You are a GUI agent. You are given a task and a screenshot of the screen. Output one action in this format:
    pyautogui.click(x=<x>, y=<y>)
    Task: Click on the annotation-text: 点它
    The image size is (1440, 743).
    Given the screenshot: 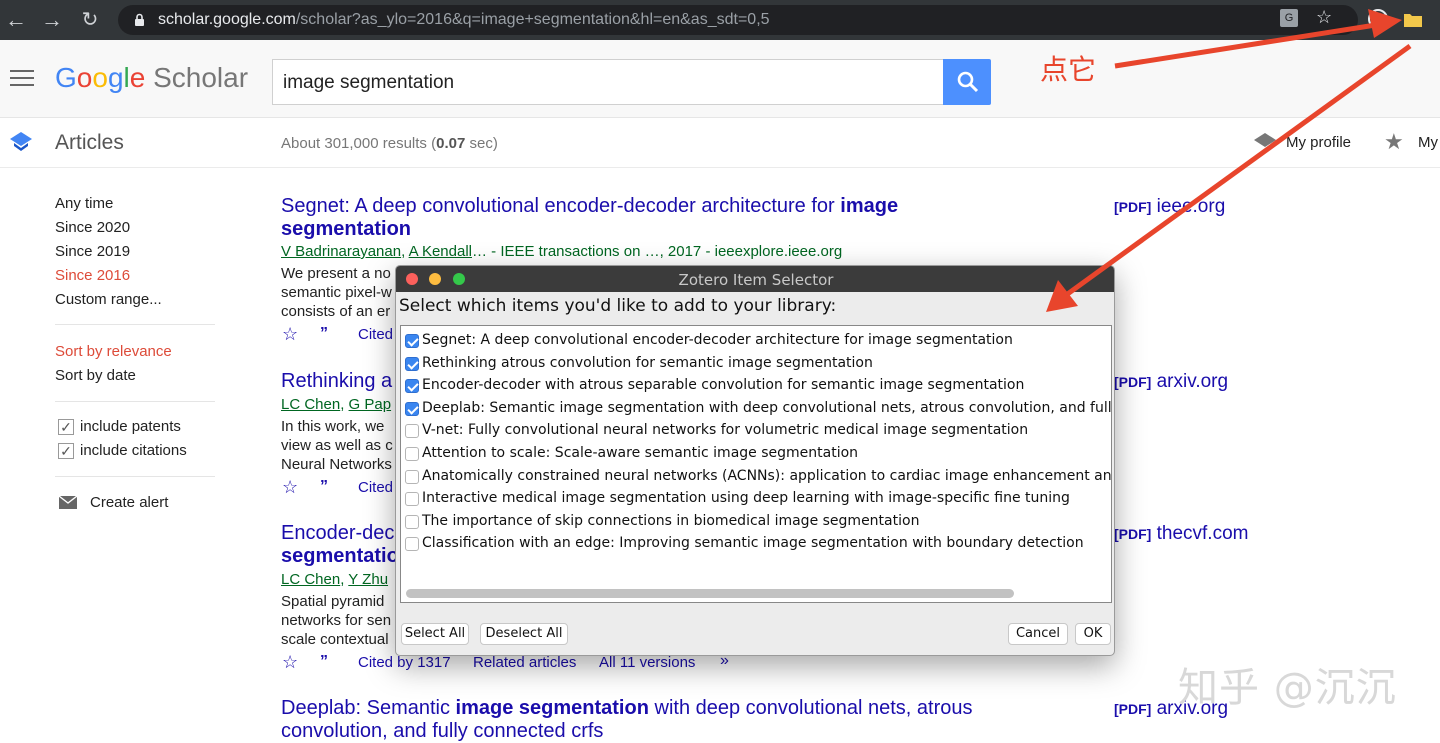 What is the action you would take?
    pyautogui.click(x=1068, y=69)
    